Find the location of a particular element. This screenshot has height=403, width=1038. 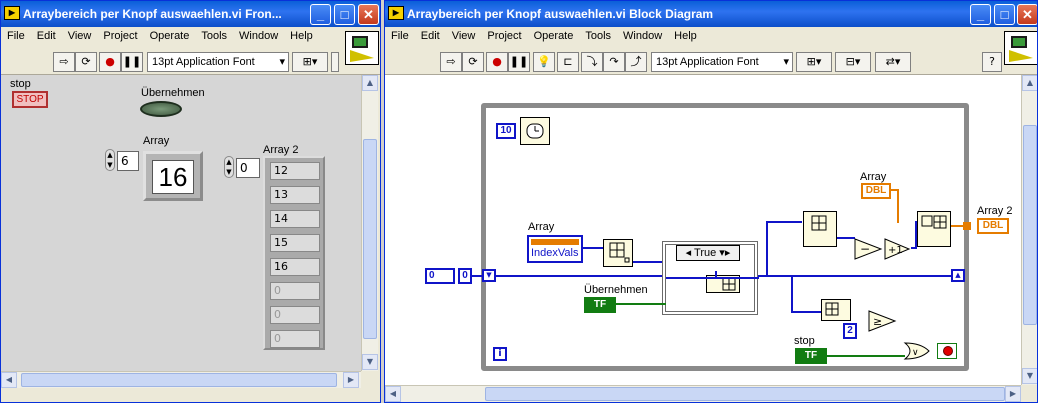

stop-button: STOP is located at coordinates (30, 99).